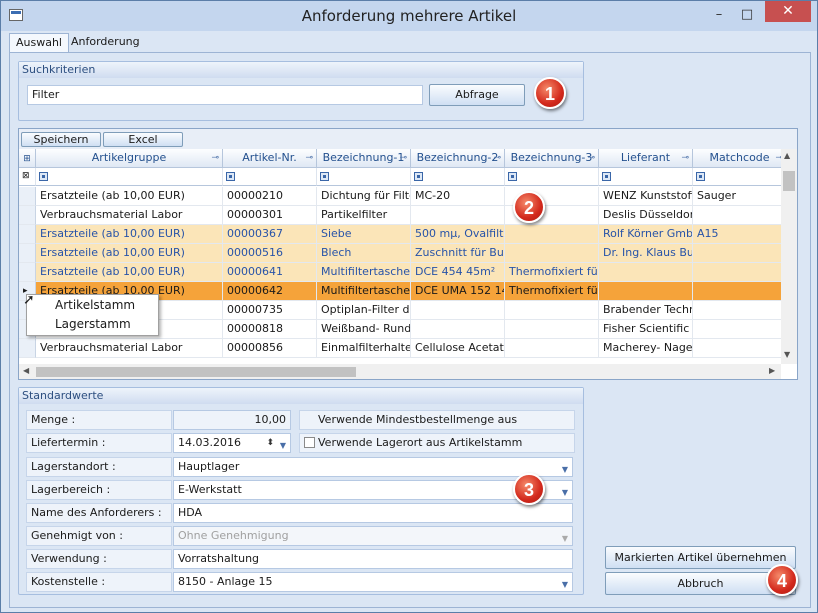  Describe the element at coordinates (740, 158) in the screenshot. I see `column-header: Matchcode ⊸` at that location.